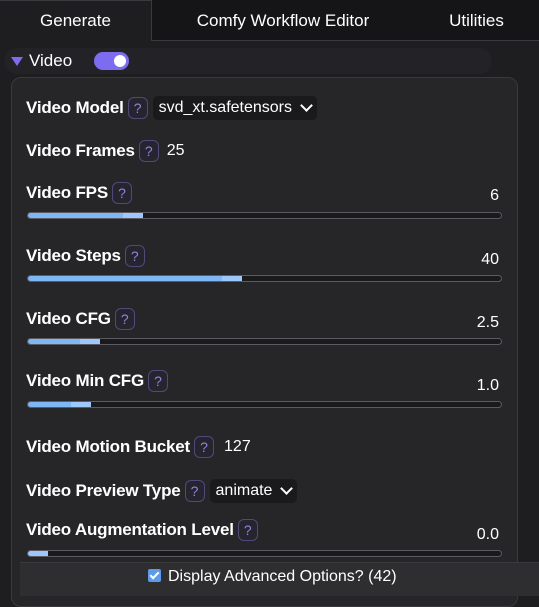  Describe the element at coordinates (488, 386) in the screenshot. I see `video-min-cfg-value: 1.0` at that location.